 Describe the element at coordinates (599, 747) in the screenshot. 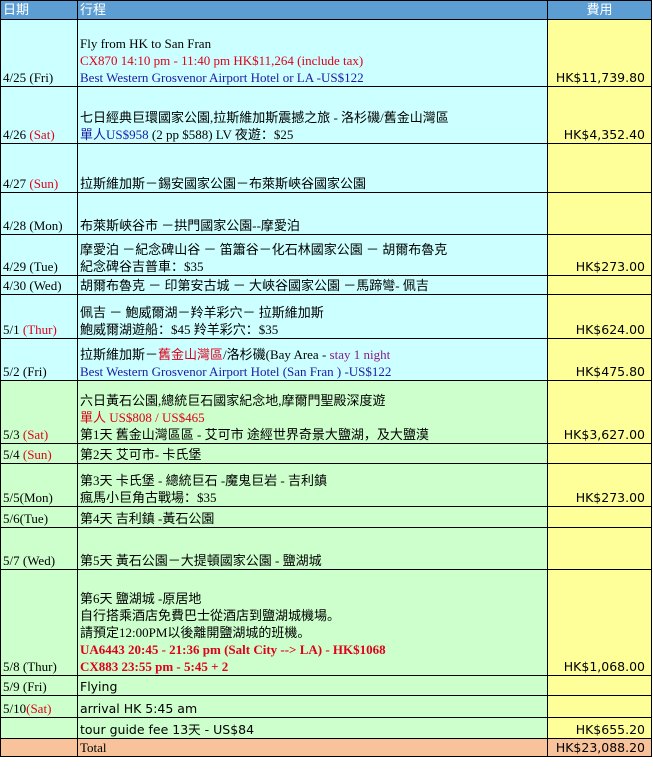

I see `total-fee: HK$23,088.20` at that location.